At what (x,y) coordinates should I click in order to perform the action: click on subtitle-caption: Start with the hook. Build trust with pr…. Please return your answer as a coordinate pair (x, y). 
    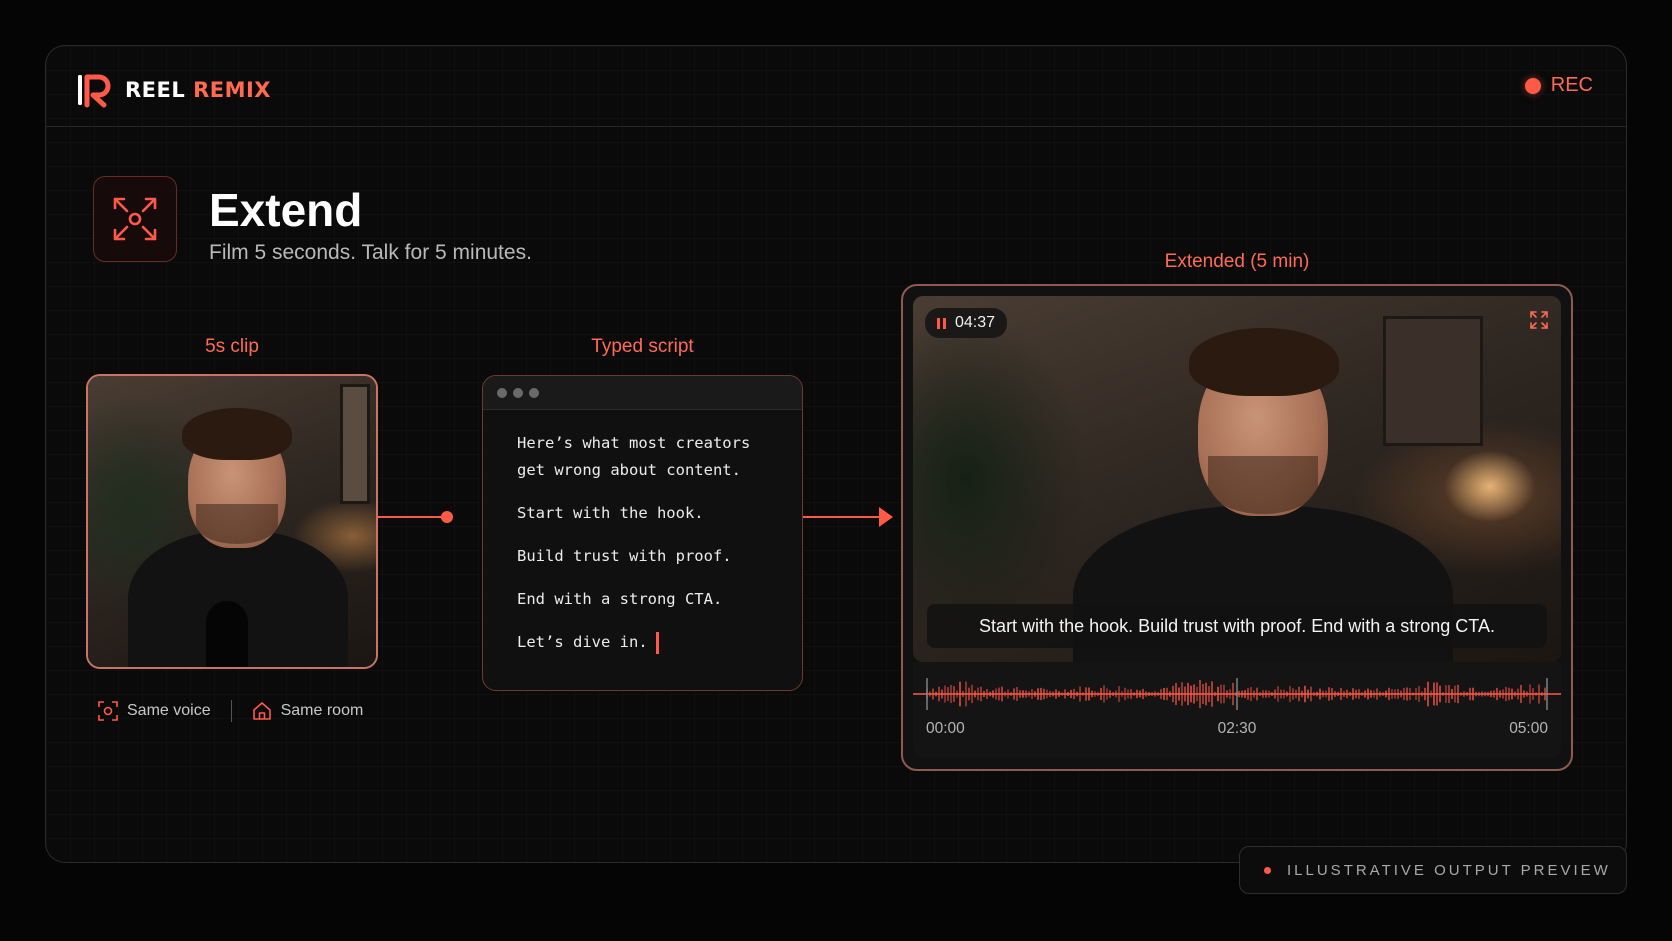
    Looking at the image, I should click on (1237, 626).